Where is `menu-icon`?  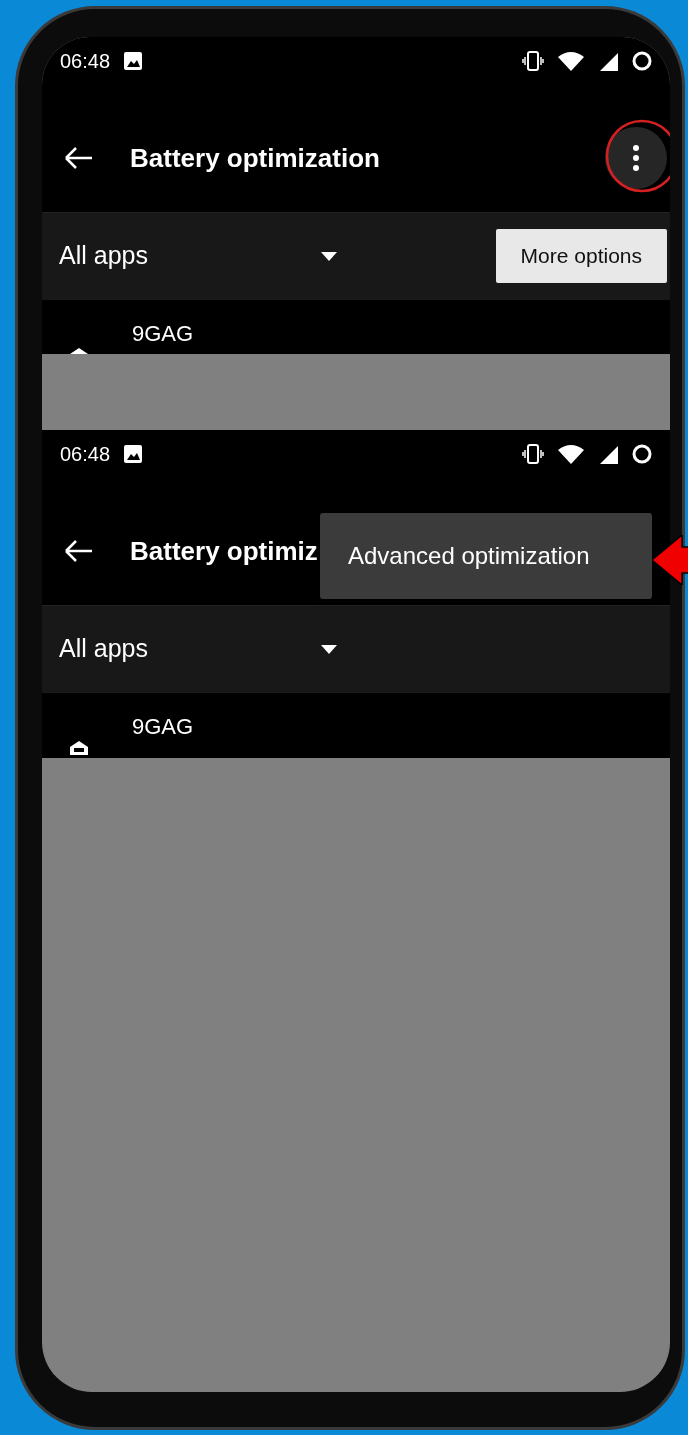
menu-icon is located at coordinates (636, 158).